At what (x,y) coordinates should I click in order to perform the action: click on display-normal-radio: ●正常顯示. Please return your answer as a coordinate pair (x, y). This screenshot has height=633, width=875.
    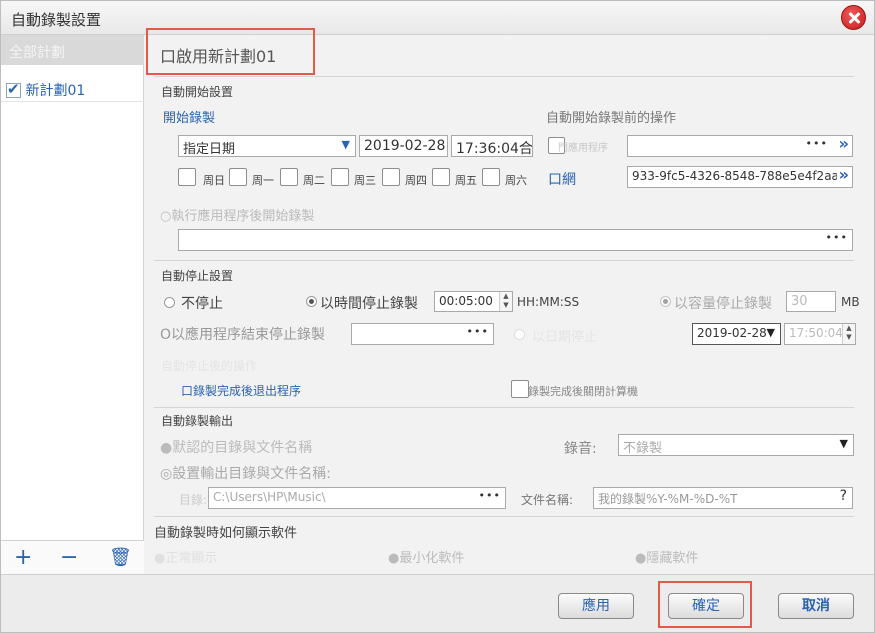
    Looking at the image, I should click on (185, 556).